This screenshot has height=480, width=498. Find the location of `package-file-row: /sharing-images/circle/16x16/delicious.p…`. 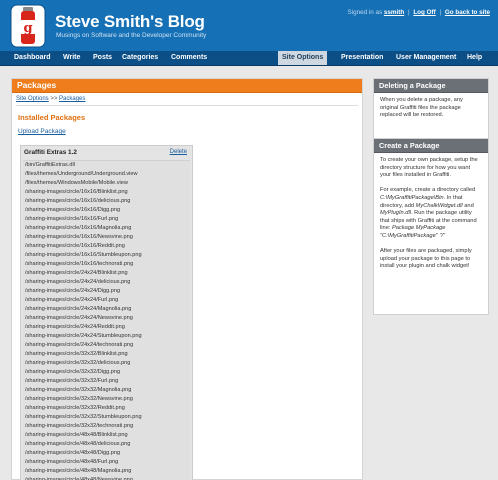

package-file-row: /sharing-images/circle/16x16/delicious.p… is located at coordinates (78, 201).